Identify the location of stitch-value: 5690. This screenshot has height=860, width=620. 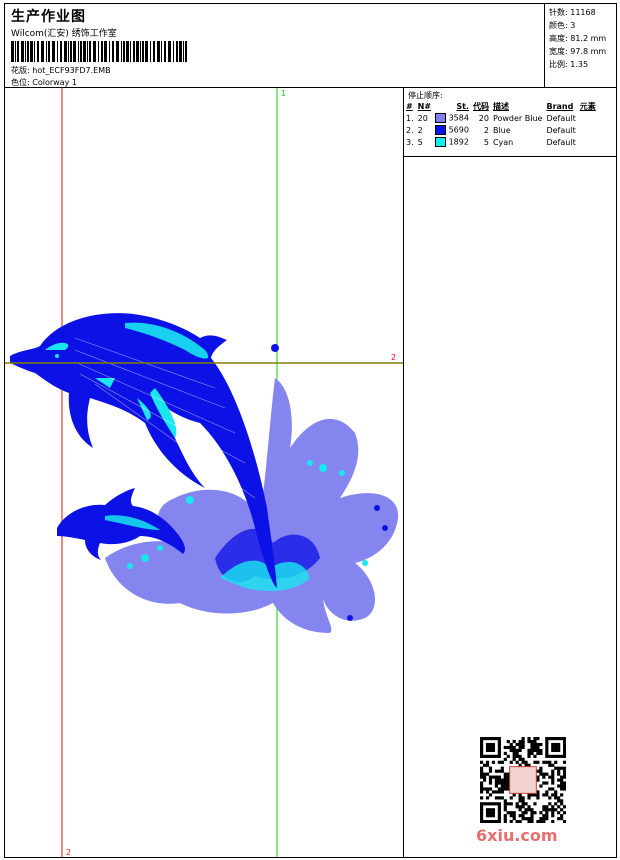
(458, 130).